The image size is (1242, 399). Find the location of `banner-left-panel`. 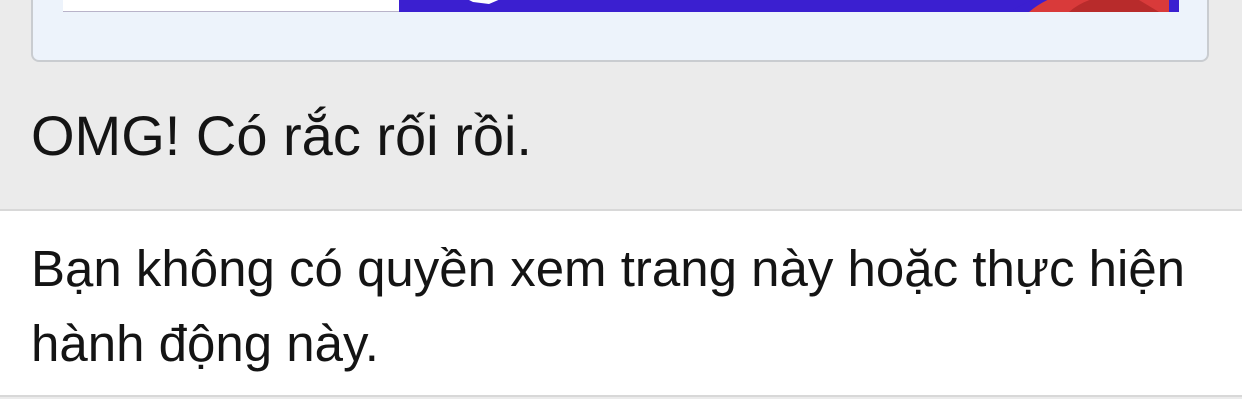

banner-left-panel is located at coordinates (232, 6).